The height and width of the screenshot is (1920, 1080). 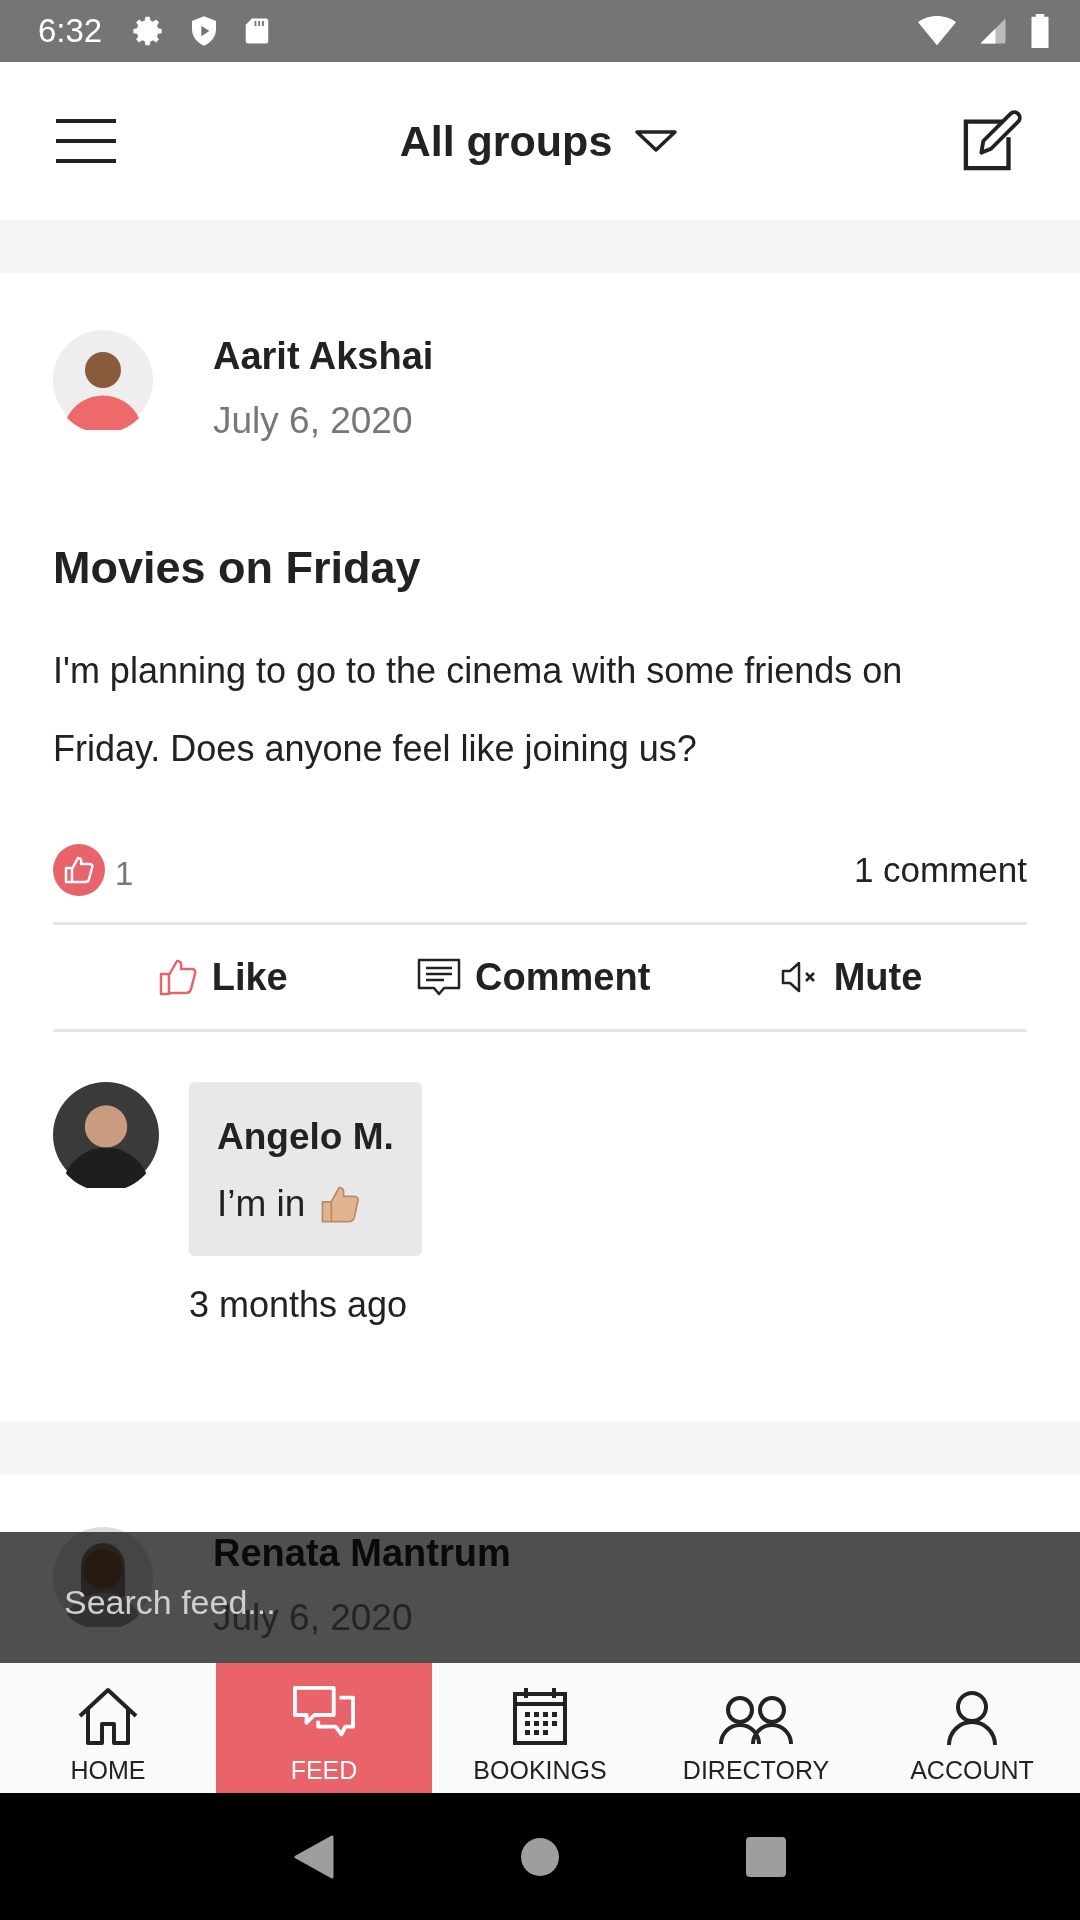 I want to click on wifi-icon, so click(x=937, y=31).